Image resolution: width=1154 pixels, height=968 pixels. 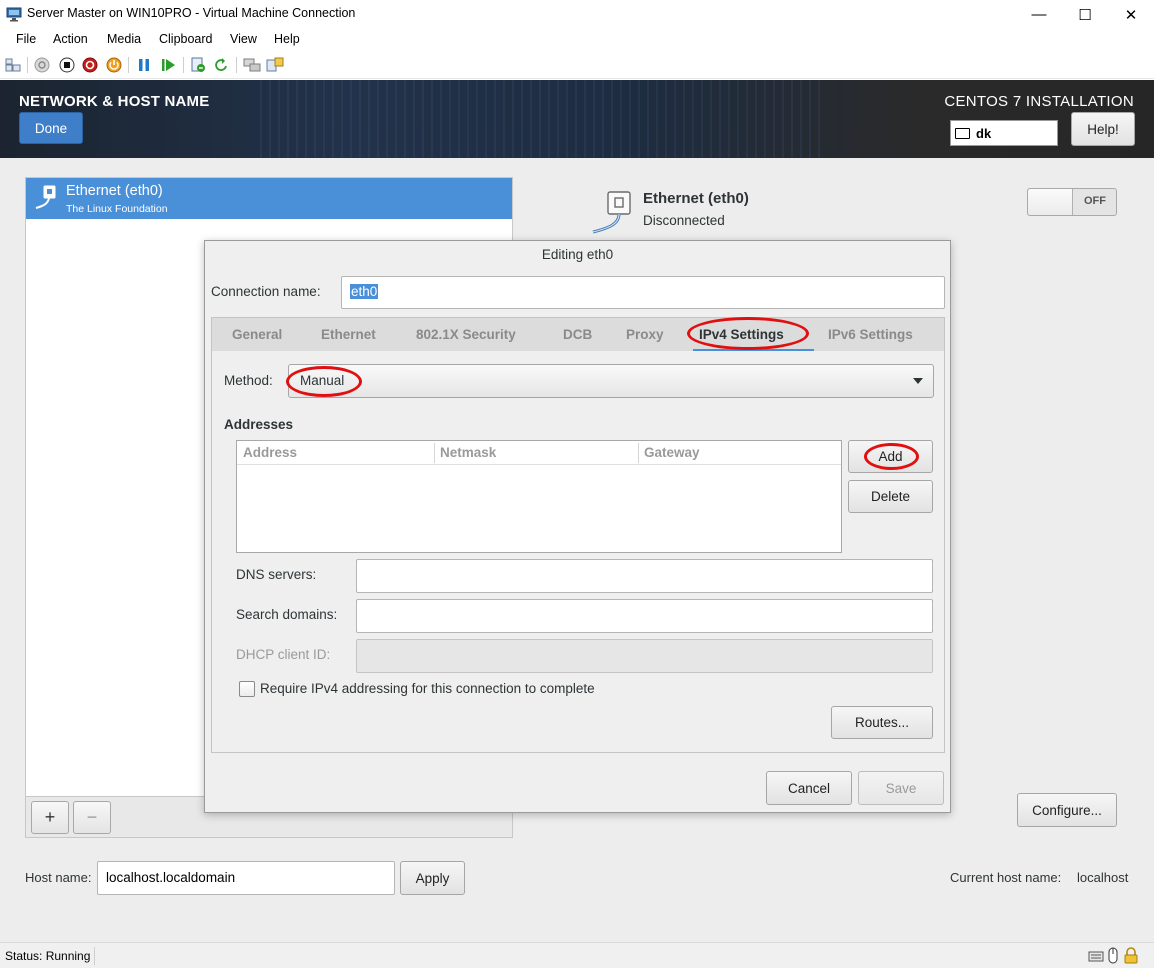 What do you see at coordinates (984, 133) in the screenshot?
I see `keyboard-layout-value: dk` at bounding box center [984, 133].